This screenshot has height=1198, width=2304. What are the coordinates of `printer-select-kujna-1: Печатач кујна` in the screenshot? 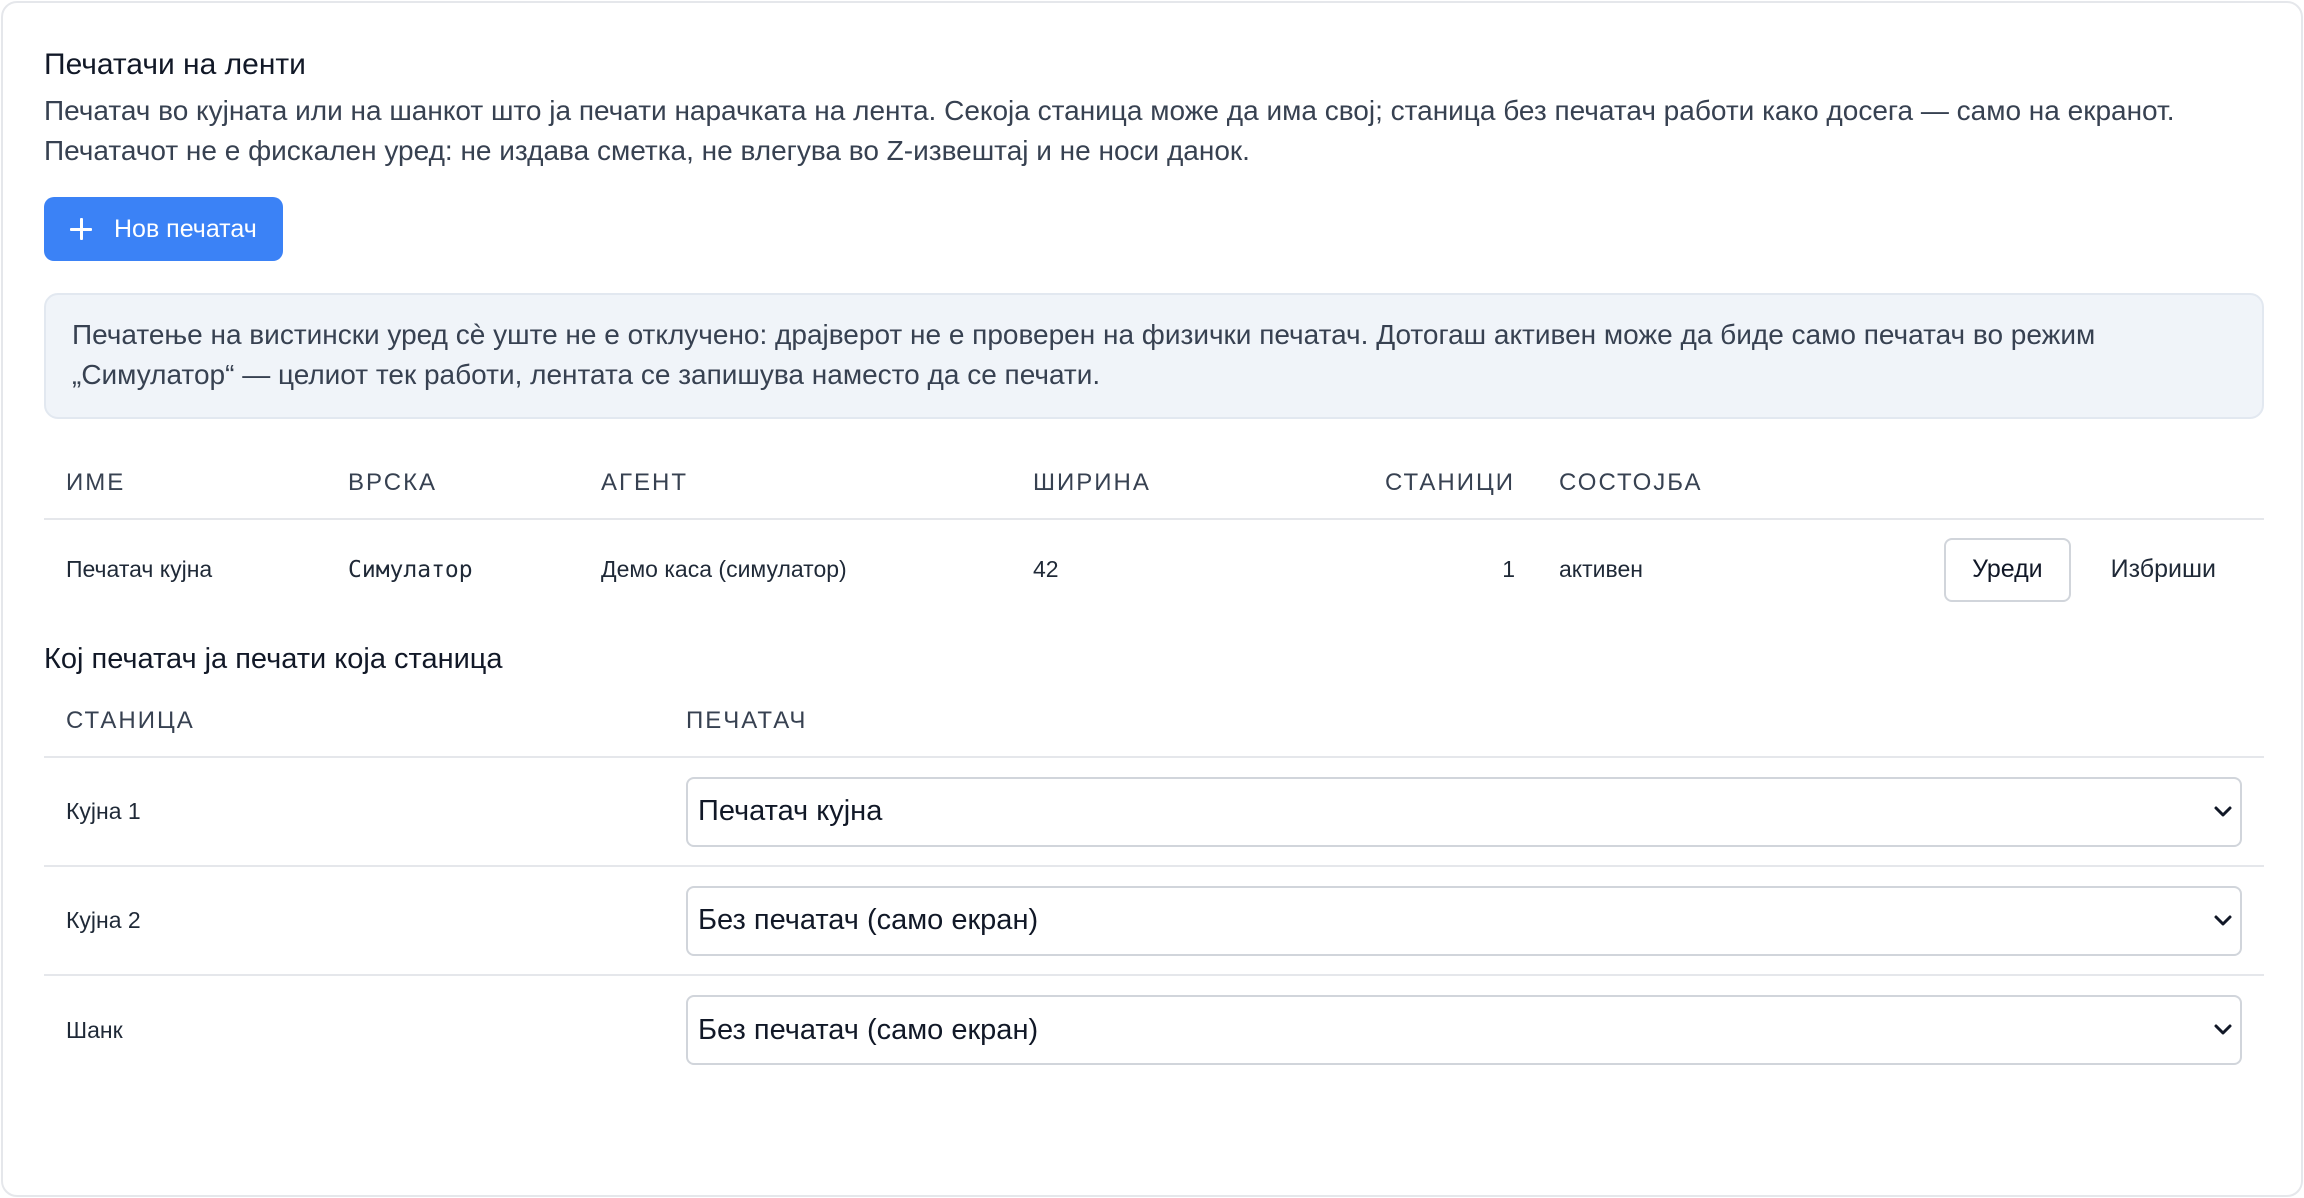 It's located at (1464, 811).